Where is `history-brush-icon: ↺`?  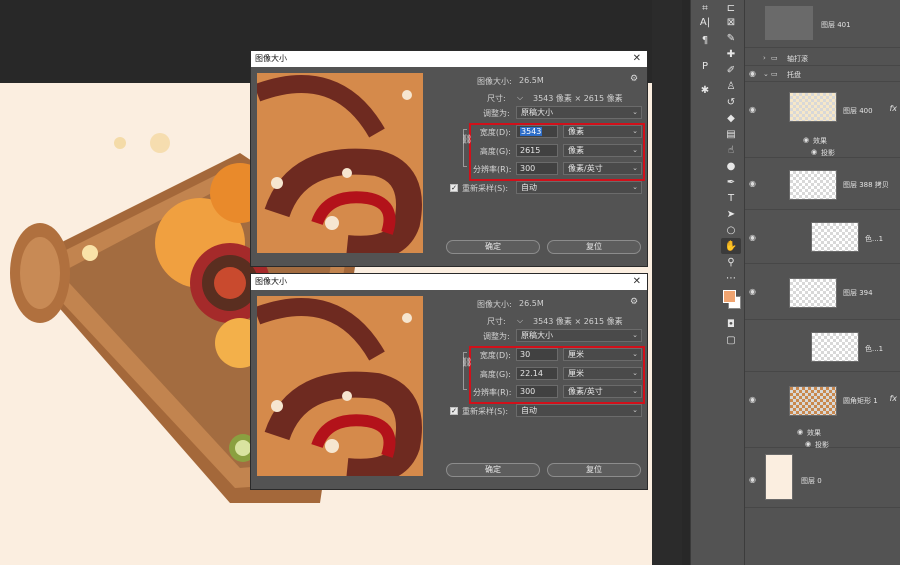
history-brush-icon: ↺ is located at coordinates (731, 102).